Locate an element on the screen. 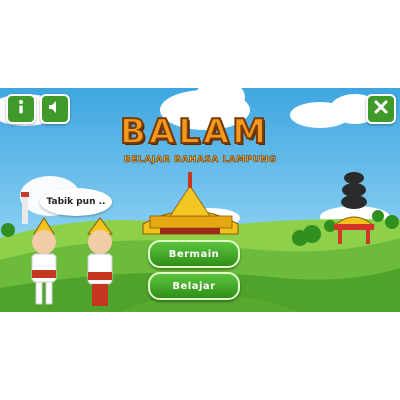 The image size is (400, 400). speech-bubble: Tabik pun .. is located at coordinates (76, 202).